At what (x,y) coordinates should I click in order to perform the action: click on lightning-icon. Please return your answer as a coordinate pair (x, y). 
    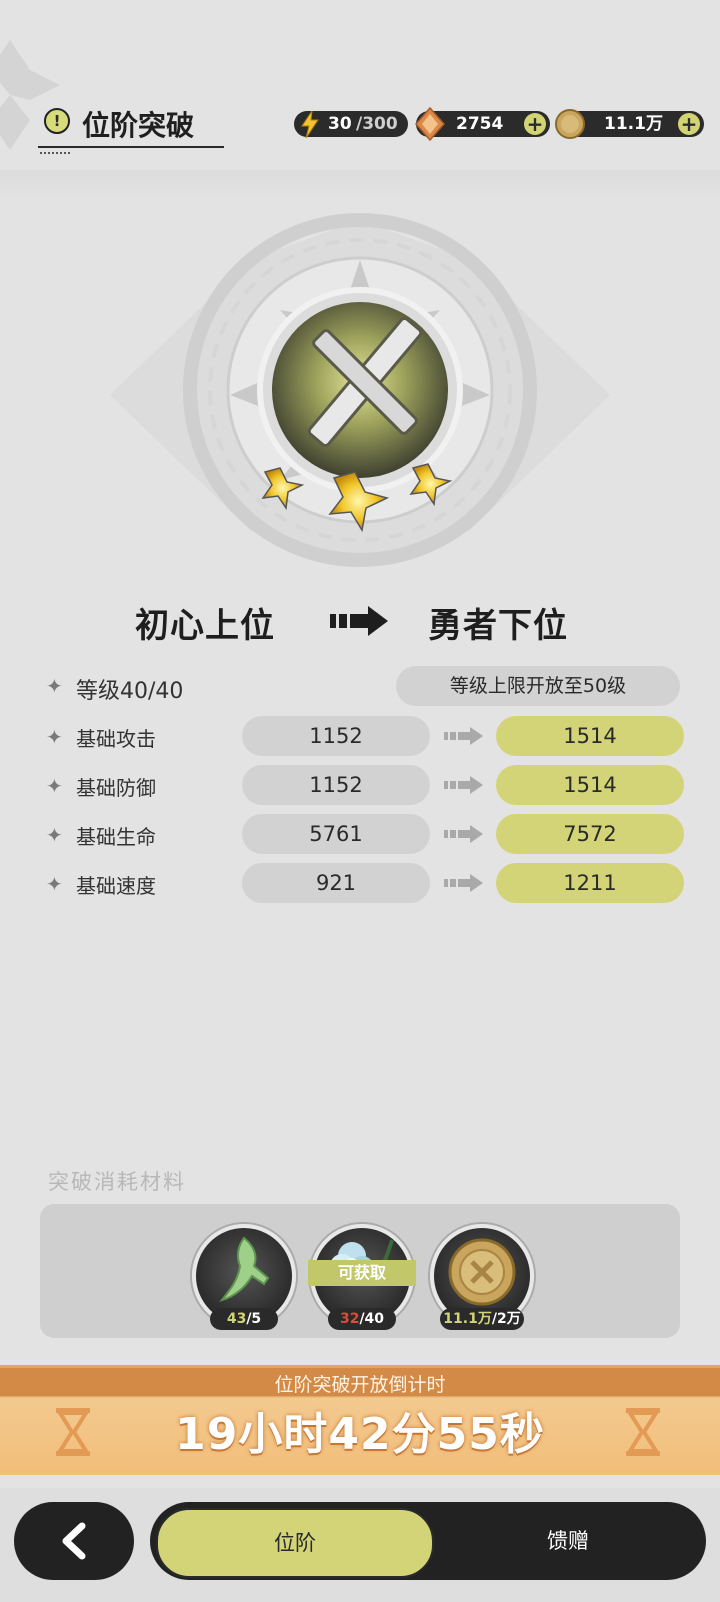
    Looking at the image, I should click on (310, 124).